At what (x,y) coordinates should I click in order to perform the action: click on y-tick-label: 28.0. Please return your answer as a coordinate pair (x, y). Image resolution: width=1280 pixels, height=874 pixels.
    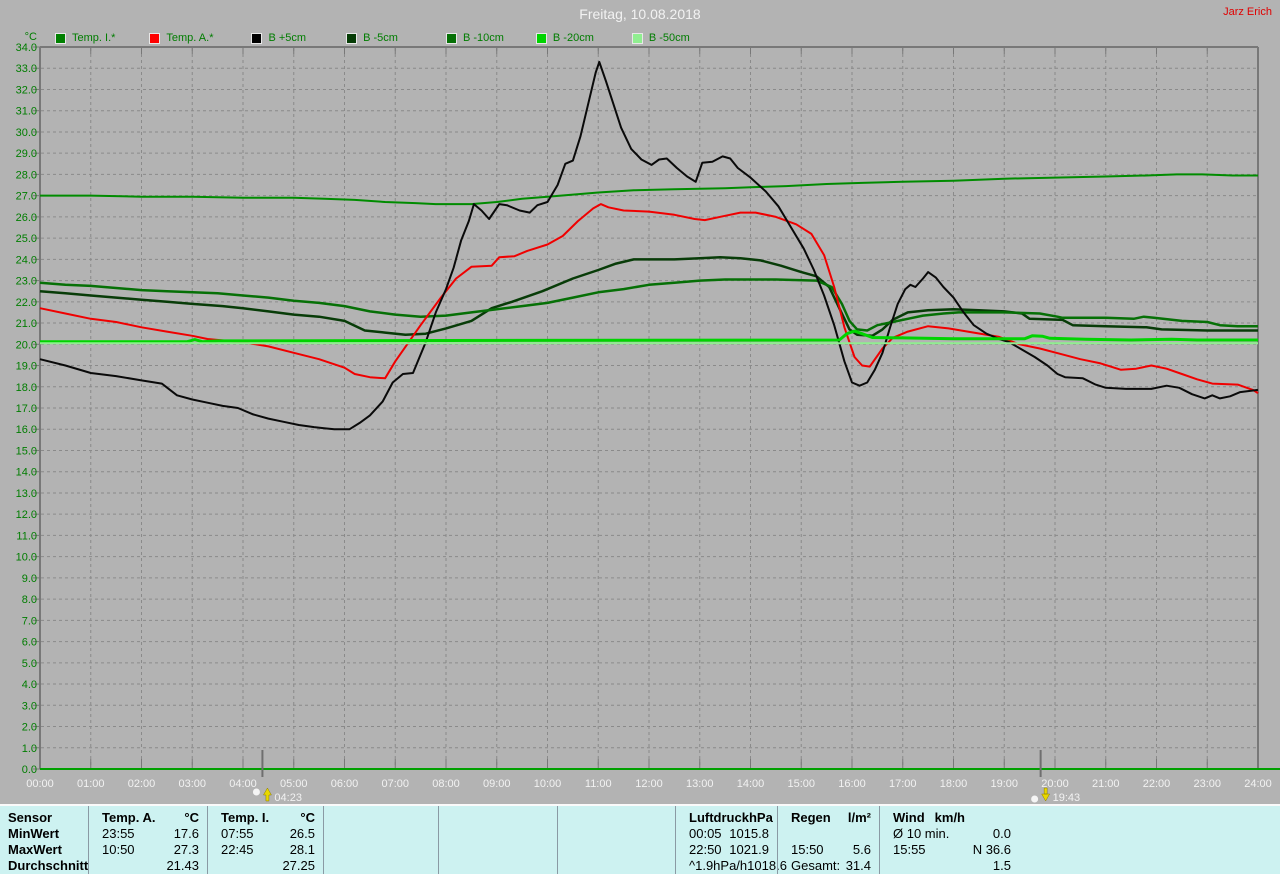
    Looking at the image, I should click on (26, 175).